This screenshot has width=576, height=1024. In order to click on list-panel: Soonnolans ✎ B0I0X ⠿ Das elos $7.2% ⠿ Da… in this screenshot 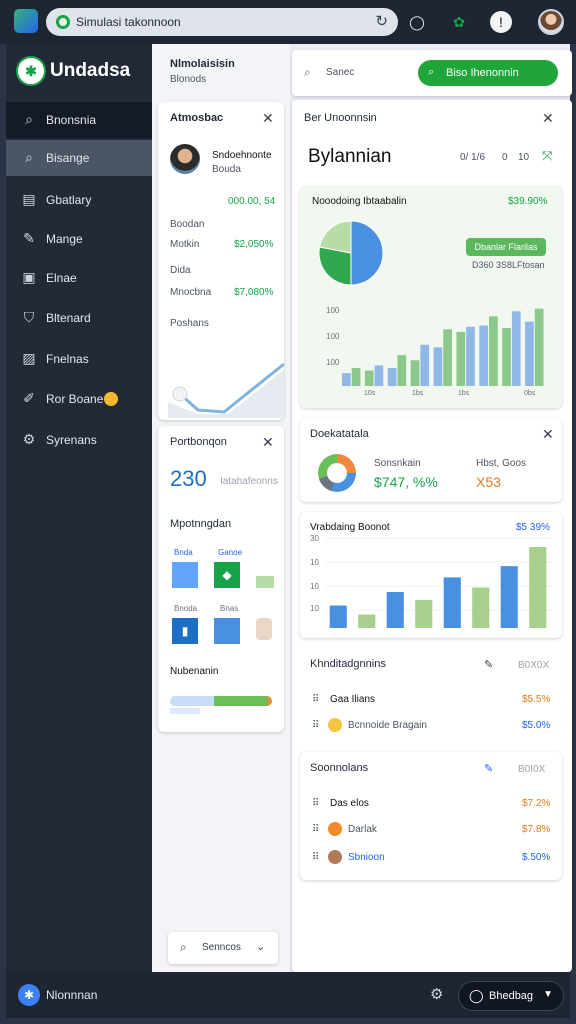, I will do `click(431, 816)`.